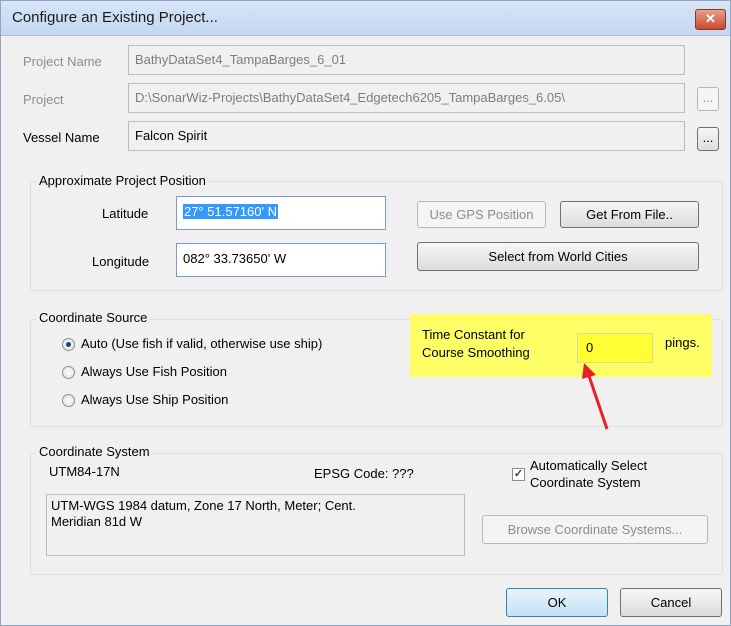 The height and width of the screenshot is (626, 731). I want to click on epsg-code-label: EPSG Code: ???, so click(364, 473).